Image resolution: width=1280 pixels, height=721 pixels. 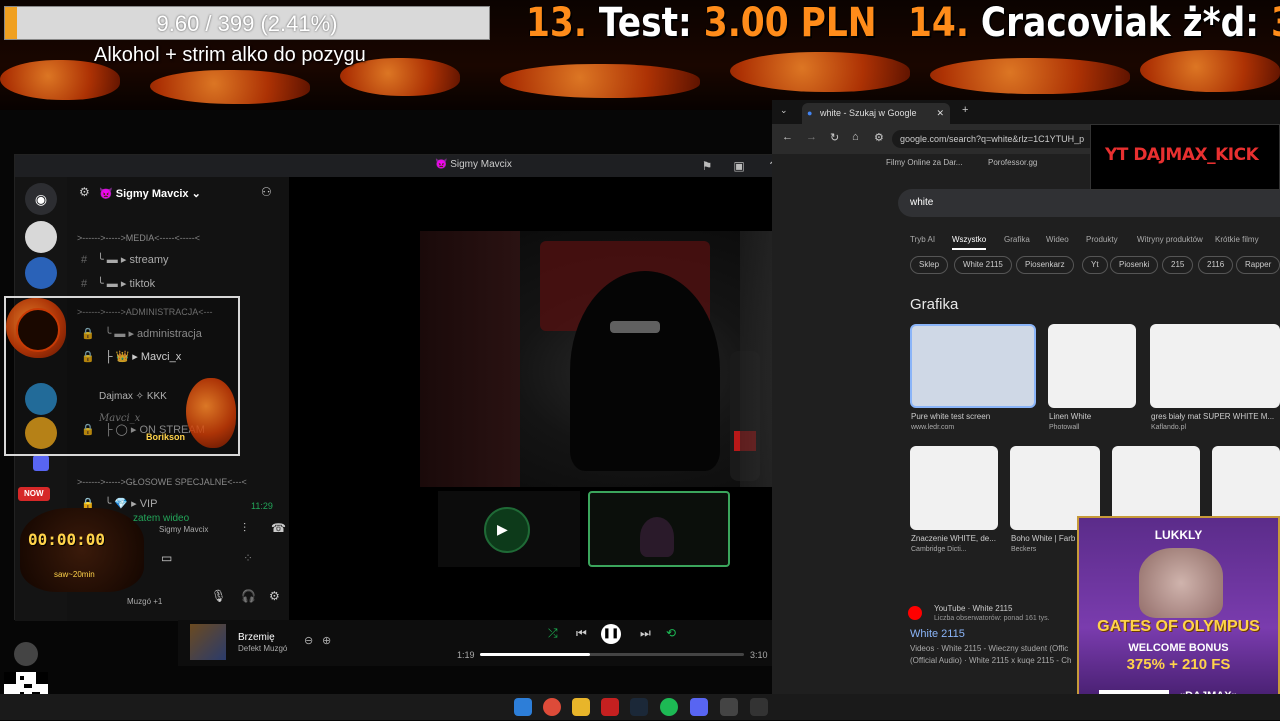 I want to click on tab-images: Grafika, so click(x=1017, y=239).